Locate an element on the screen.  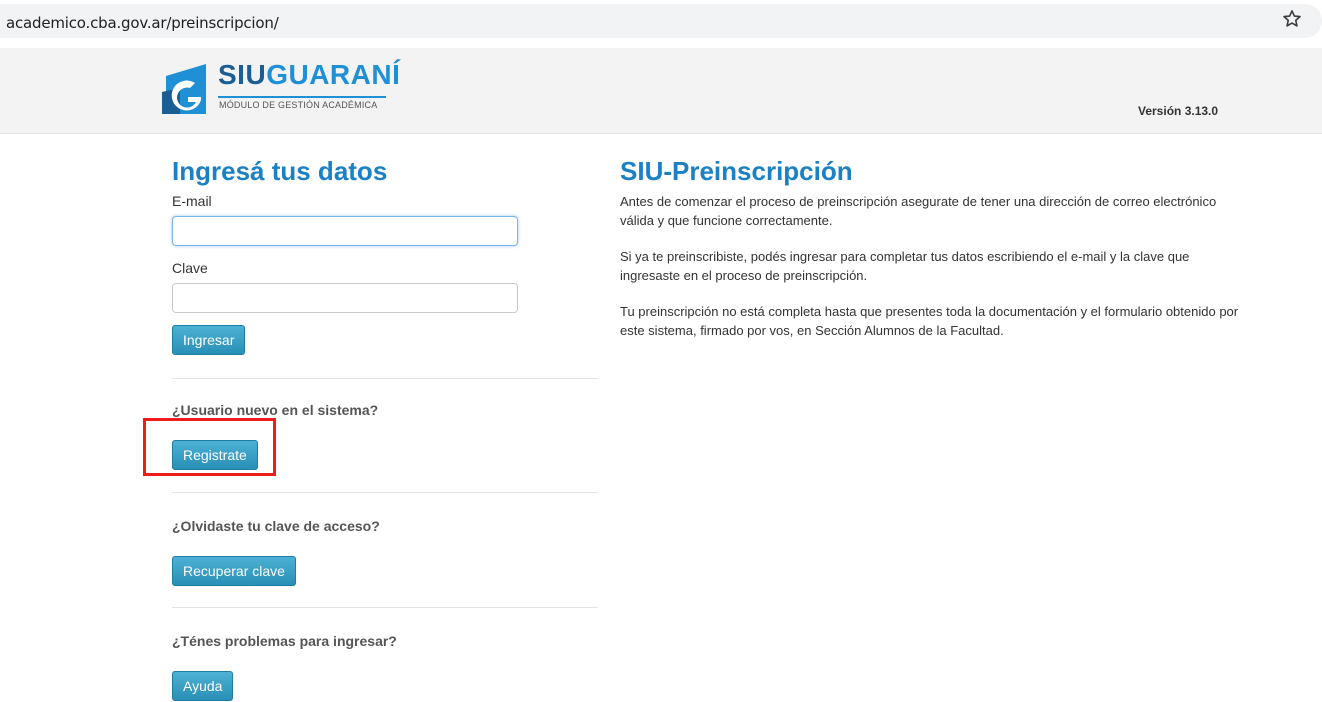
login-title: Ingresá tus datos is located at coordinates (280, 171).